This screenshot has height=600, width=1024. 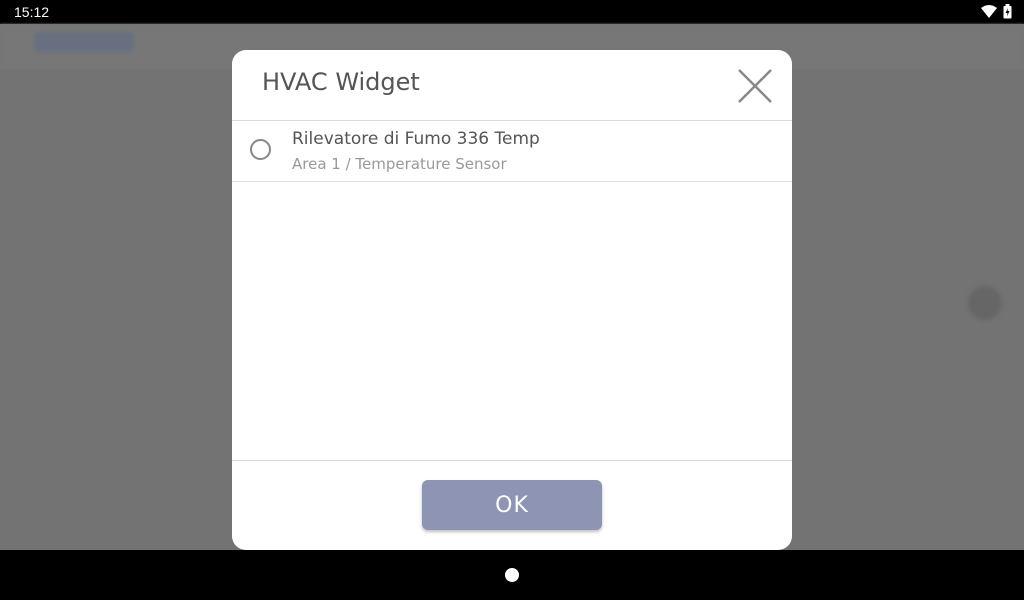 What do you see at coordinates (32, 12) in the screenshot?
I see `status-time: 15:12` at bounding box center [32, 12].